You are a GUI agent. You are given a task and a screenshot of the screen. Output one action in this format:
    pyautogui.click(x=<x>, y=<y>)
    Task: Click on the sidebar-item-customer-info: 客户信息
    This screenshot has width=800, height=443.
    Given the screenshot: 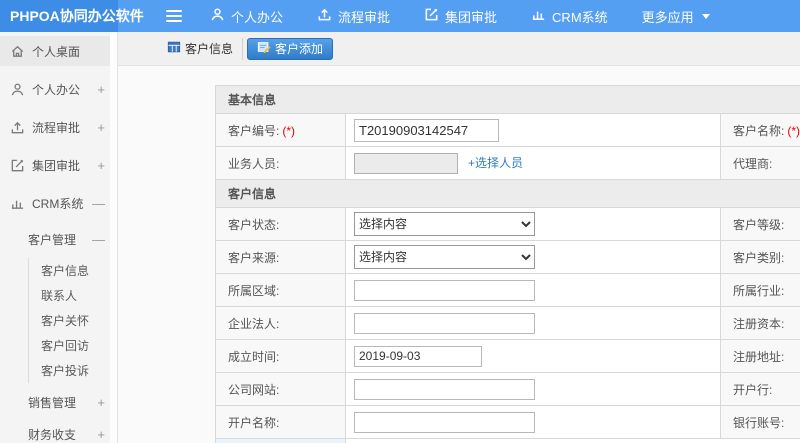 What is the action you would take?
    pyautogui.click(x=73, y=270)
    